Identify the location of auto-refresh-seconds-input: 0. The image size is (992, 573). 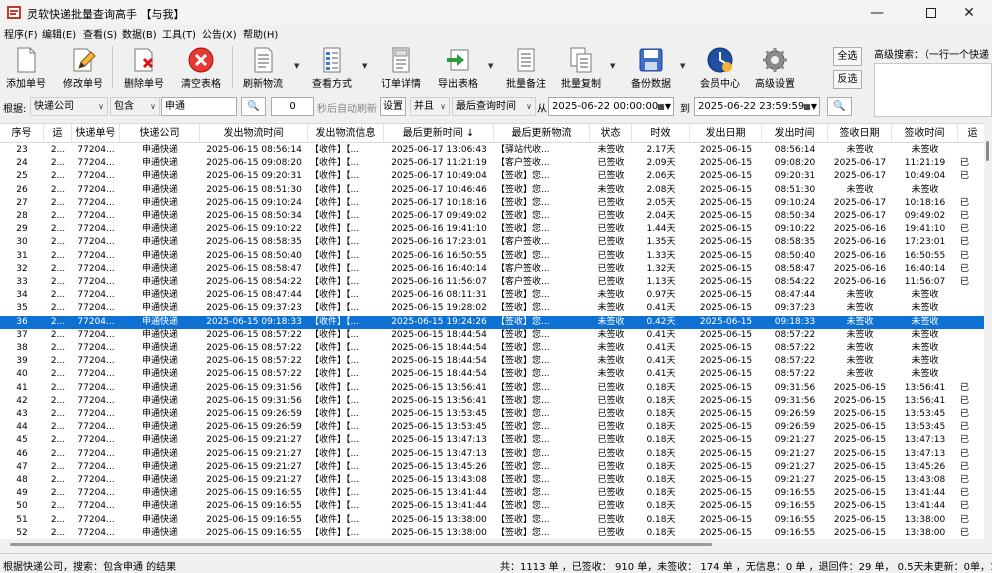
(292, 106).